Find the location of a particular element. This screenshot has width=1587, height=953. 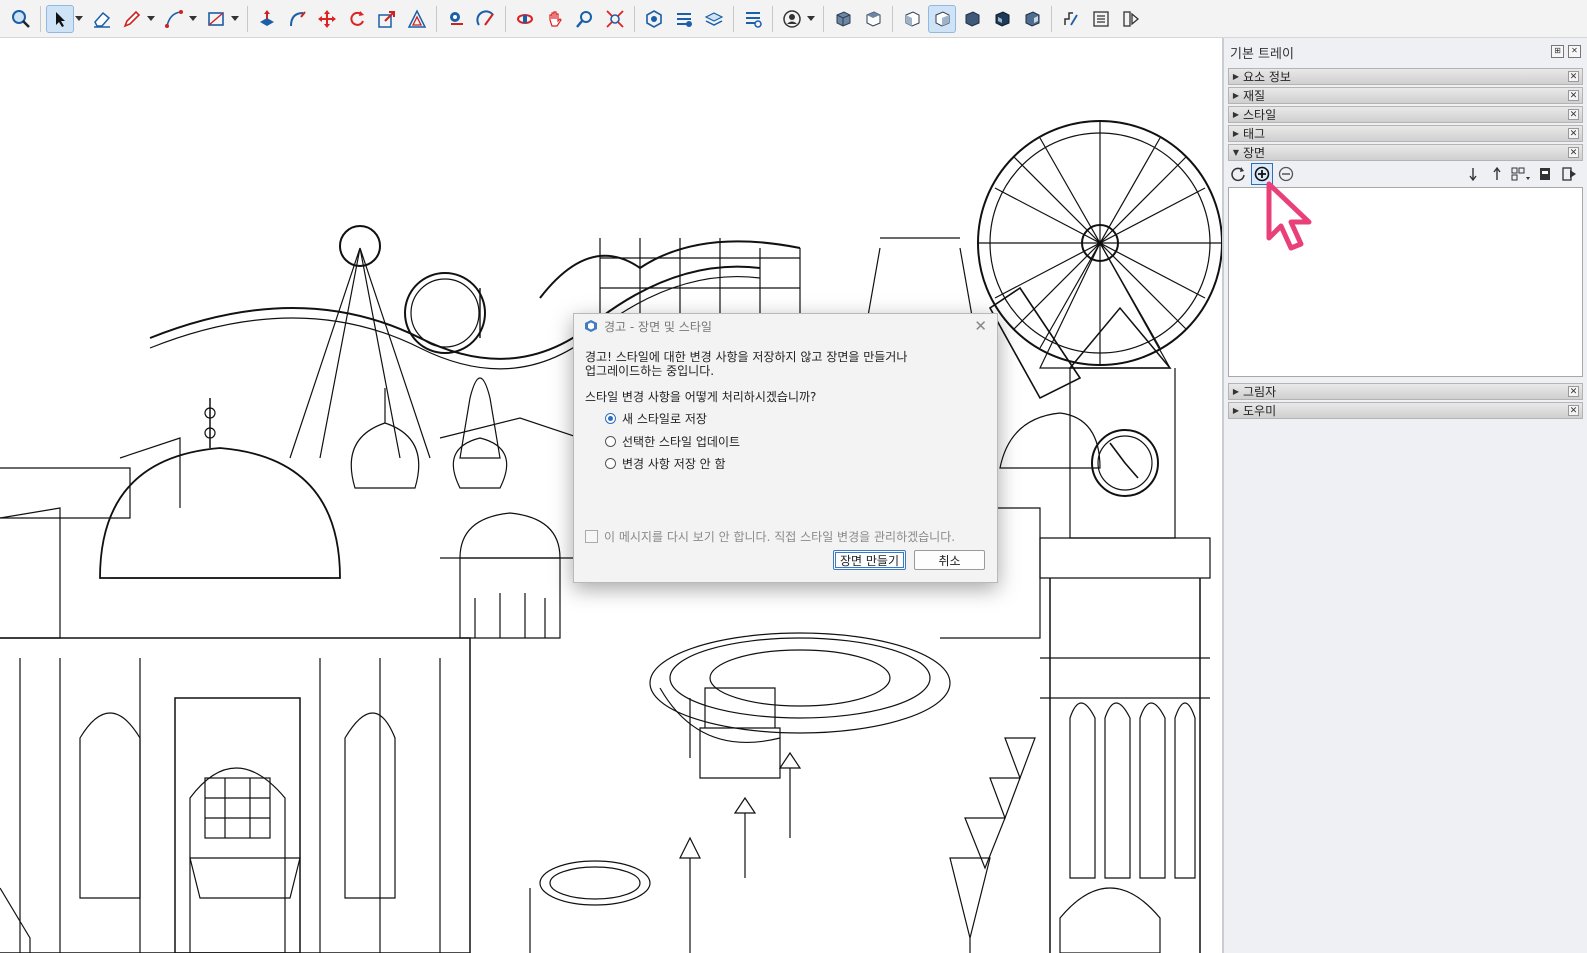

tray-title-bar: 기본 트레이 ⊞ ✕ is located at coordinates (1405, 52).